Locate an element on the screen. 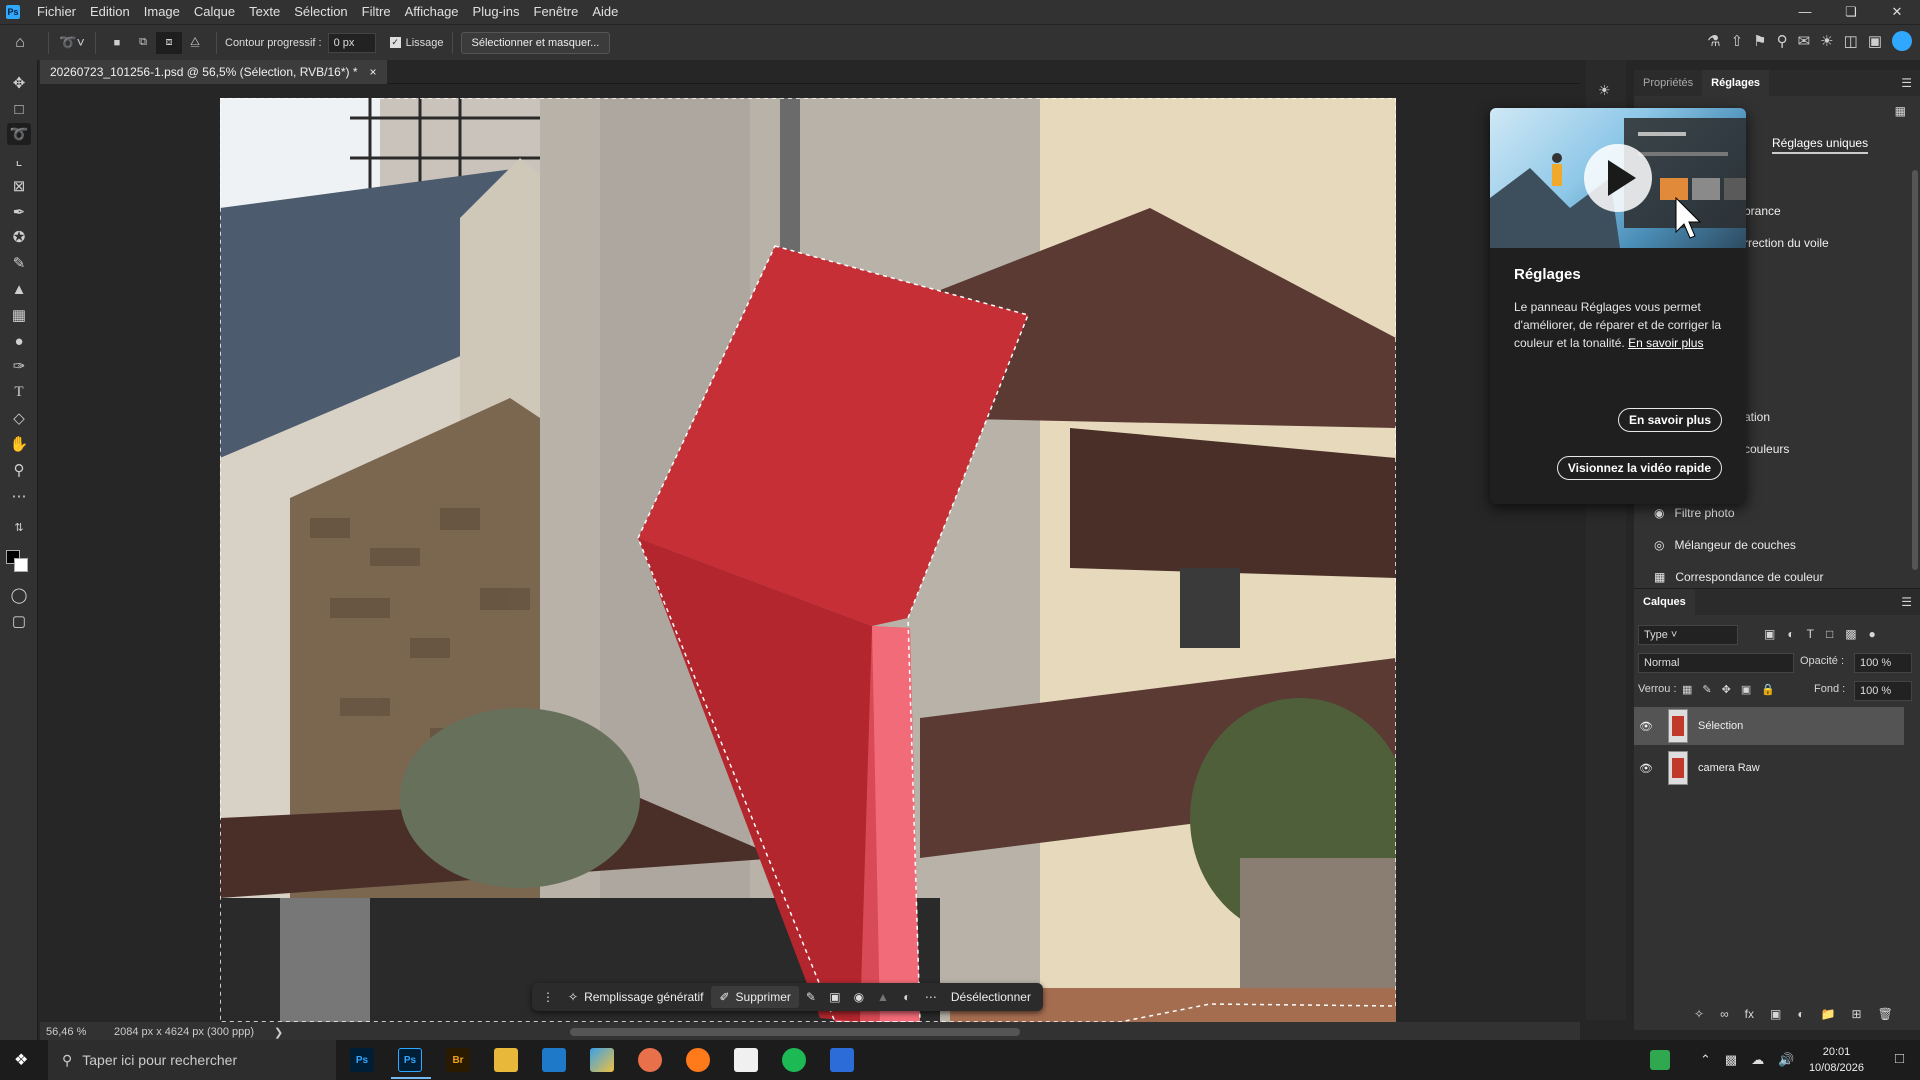 This screenshot has width=1920, height=1080. discover-icon: ☀ is located at coordinates (1826, 41).